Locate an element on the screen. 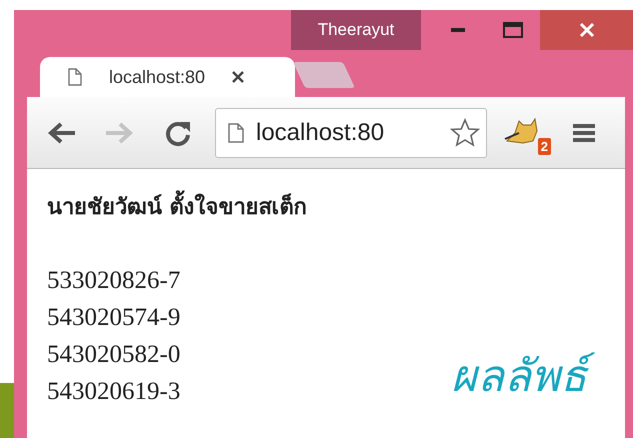  menu-icon is located at coordinates (584, 133).